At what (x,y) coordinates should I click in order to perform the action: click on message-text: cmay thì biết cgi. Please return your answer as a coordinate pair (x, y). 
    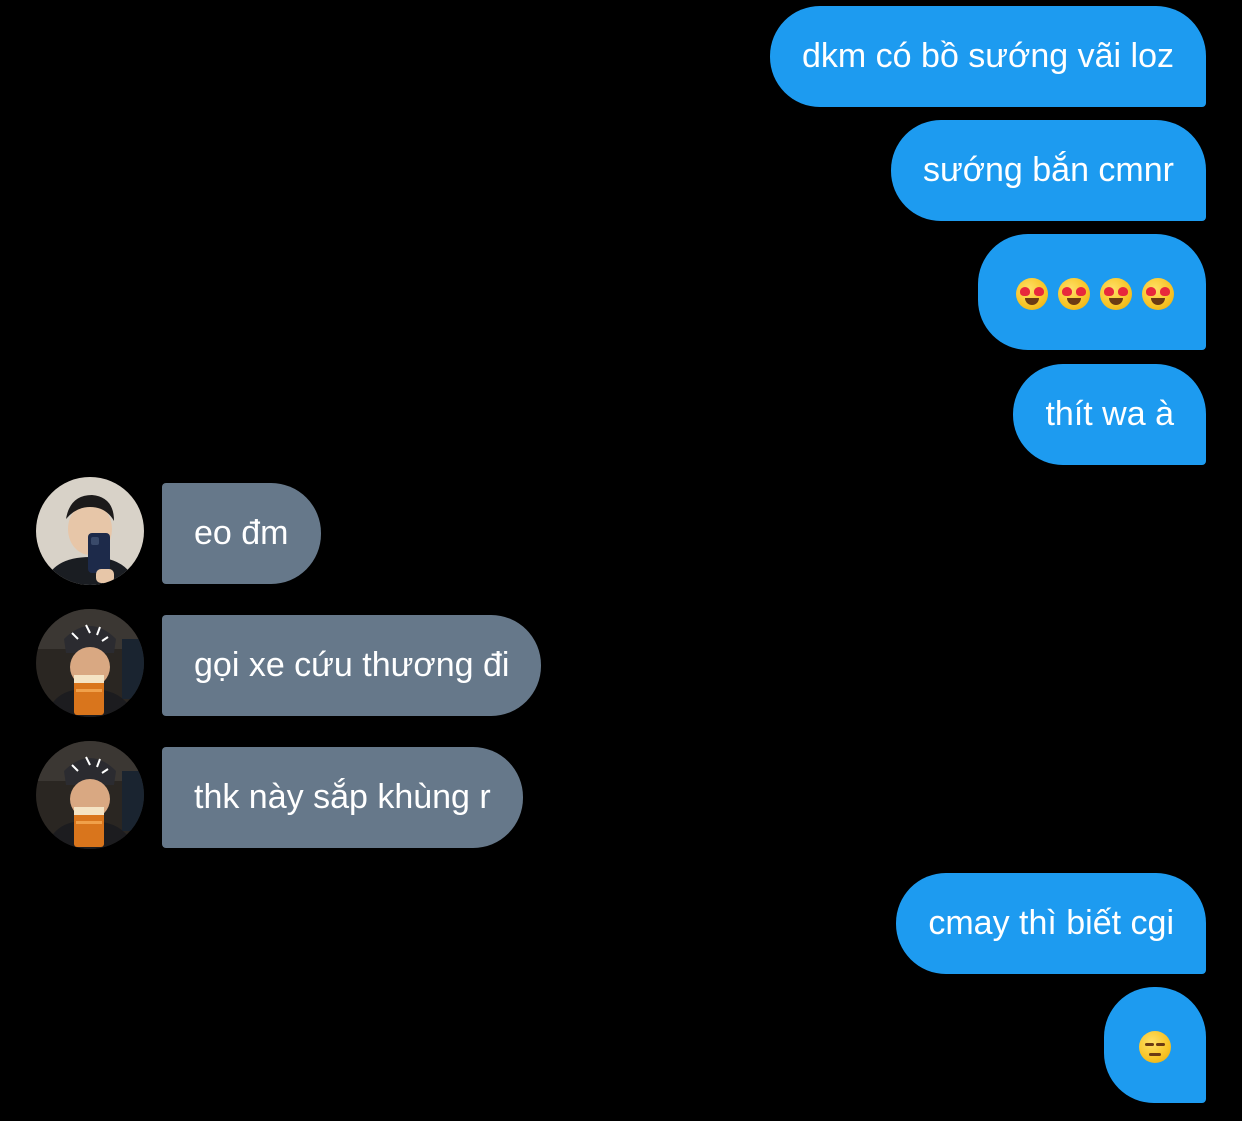
    Looking at the image, I should click on (1051, 923).